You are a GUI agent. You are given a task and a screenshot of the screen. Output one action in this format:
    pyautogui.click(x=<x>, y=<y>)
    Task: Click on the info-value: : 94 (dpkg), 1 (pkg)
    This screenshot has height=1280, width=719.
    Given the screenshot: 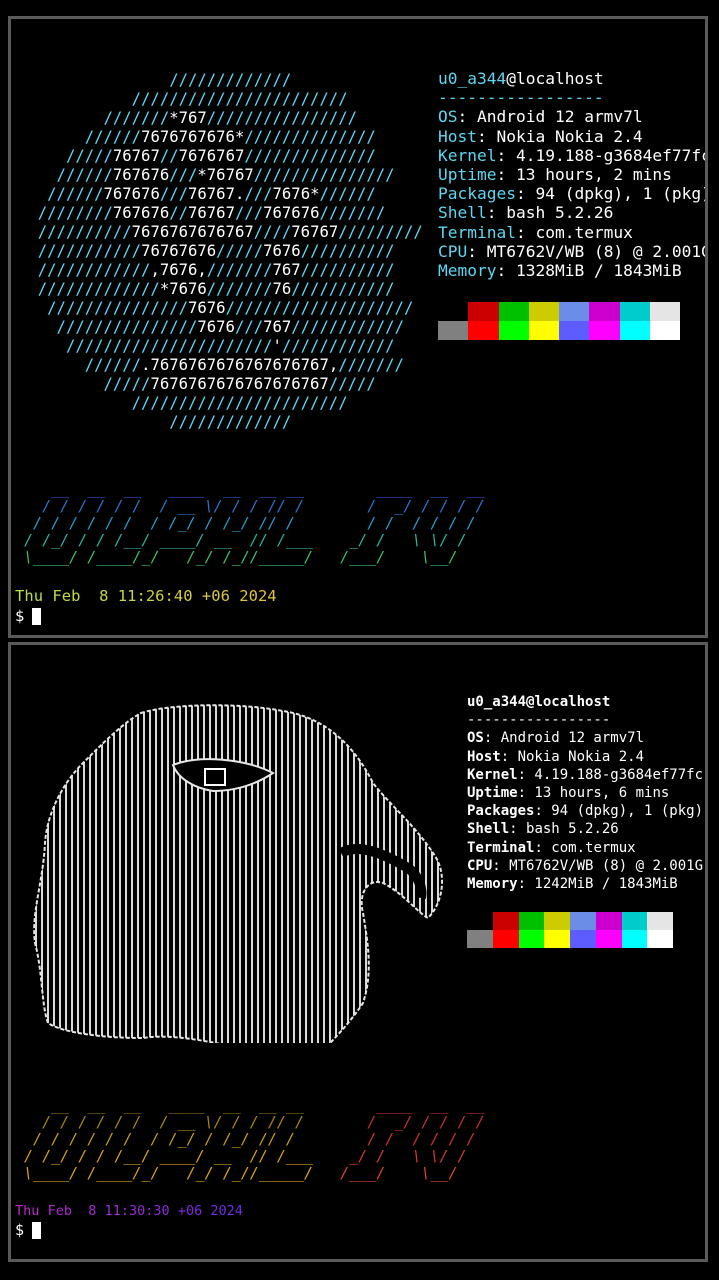 What is the action you would take?
    pyautogui.click(x=611, y=194)
    